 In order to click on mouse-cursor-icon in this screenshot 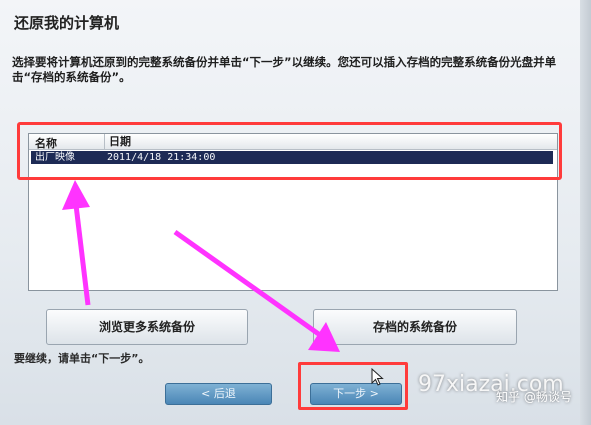, I will do `click(377, 377)`.